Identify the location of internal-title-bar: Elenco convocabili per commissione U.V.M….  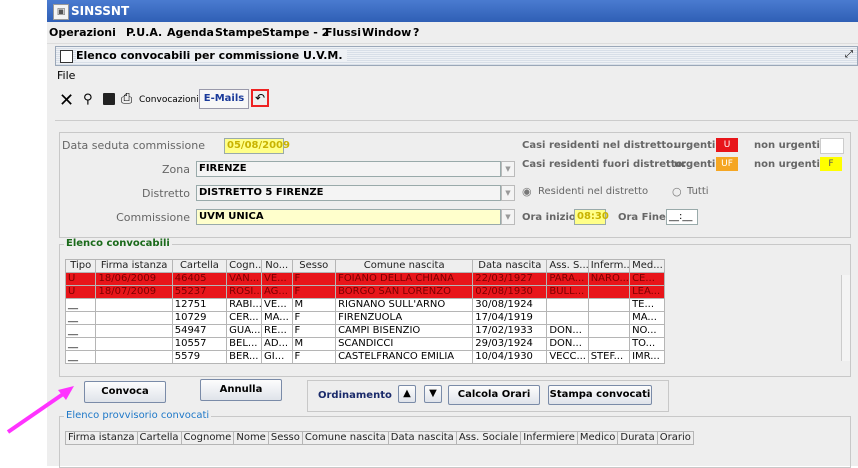
(456, 56).